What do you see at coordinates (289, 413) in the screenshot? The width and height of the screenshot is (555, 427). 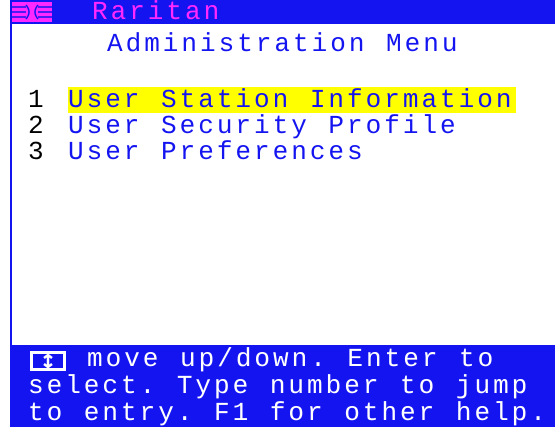 I see `help-text: to entry. F1 for other help.` at bounding box center [289, 413].